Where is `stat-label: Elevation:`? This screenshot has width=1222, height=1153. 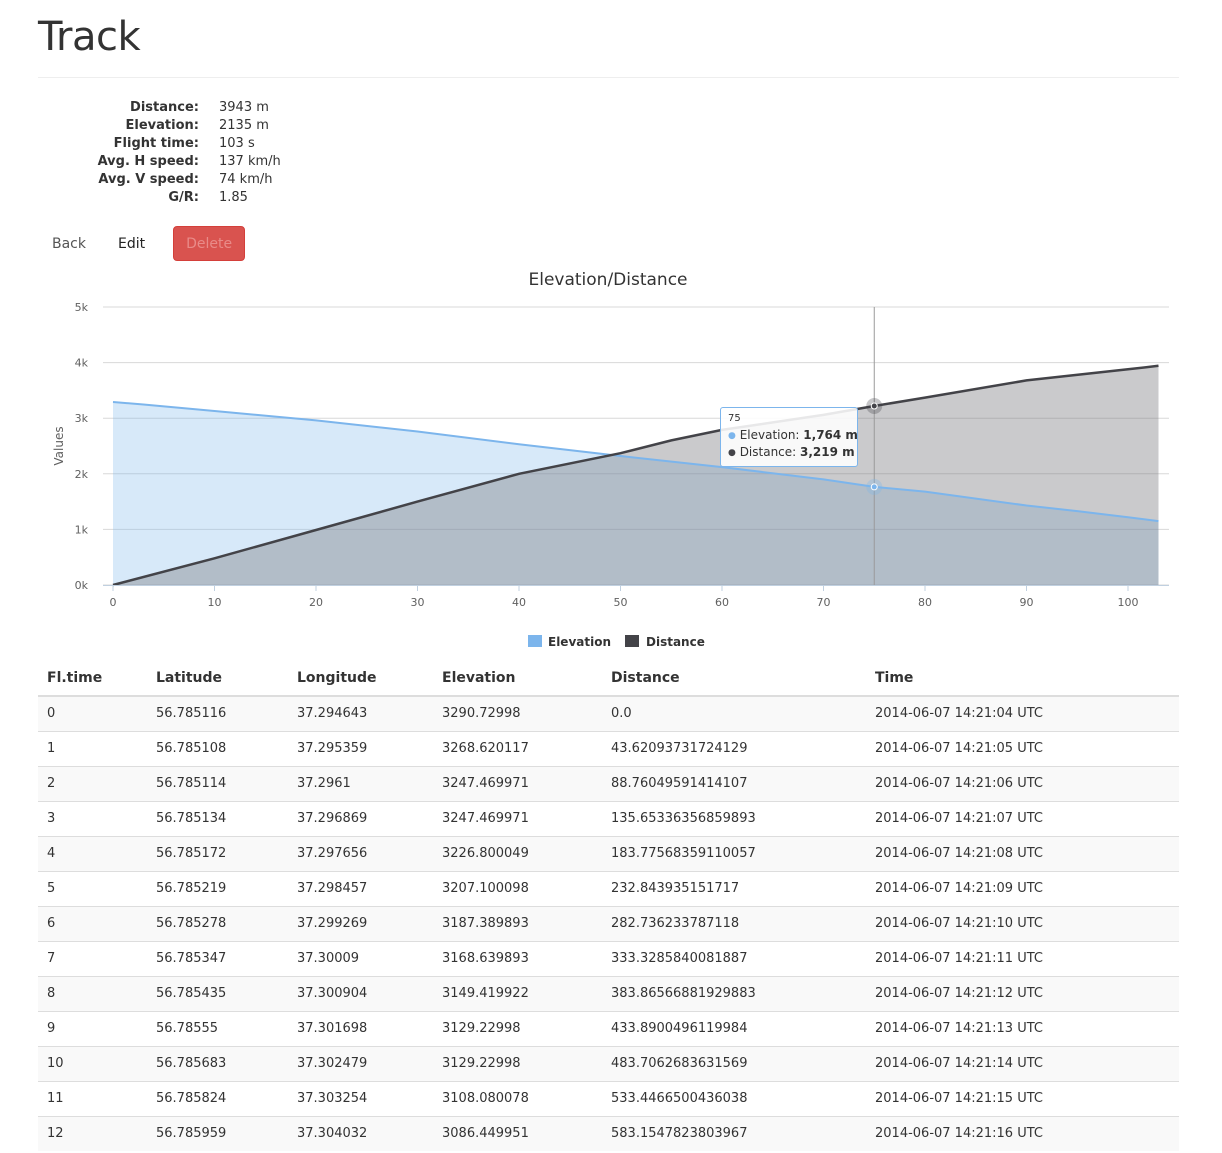 stat-label: Elevation: is located at coordinates (162, 125).